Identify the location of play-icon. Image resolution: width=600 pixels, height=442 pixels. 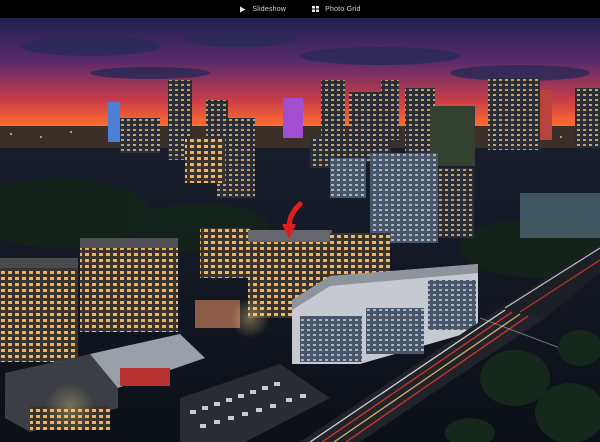
(242, 9).